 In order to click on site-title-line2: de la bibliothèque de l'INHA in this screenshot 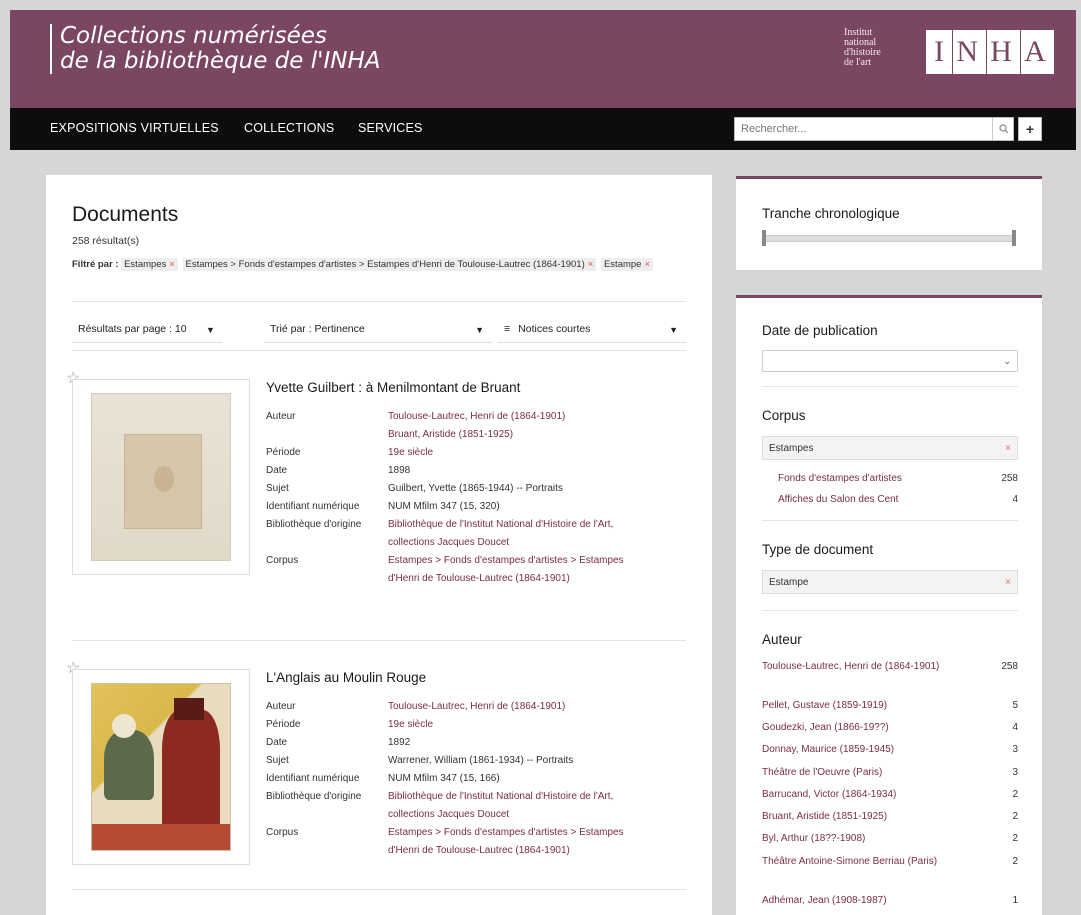, I will do `click(220, 61)`.